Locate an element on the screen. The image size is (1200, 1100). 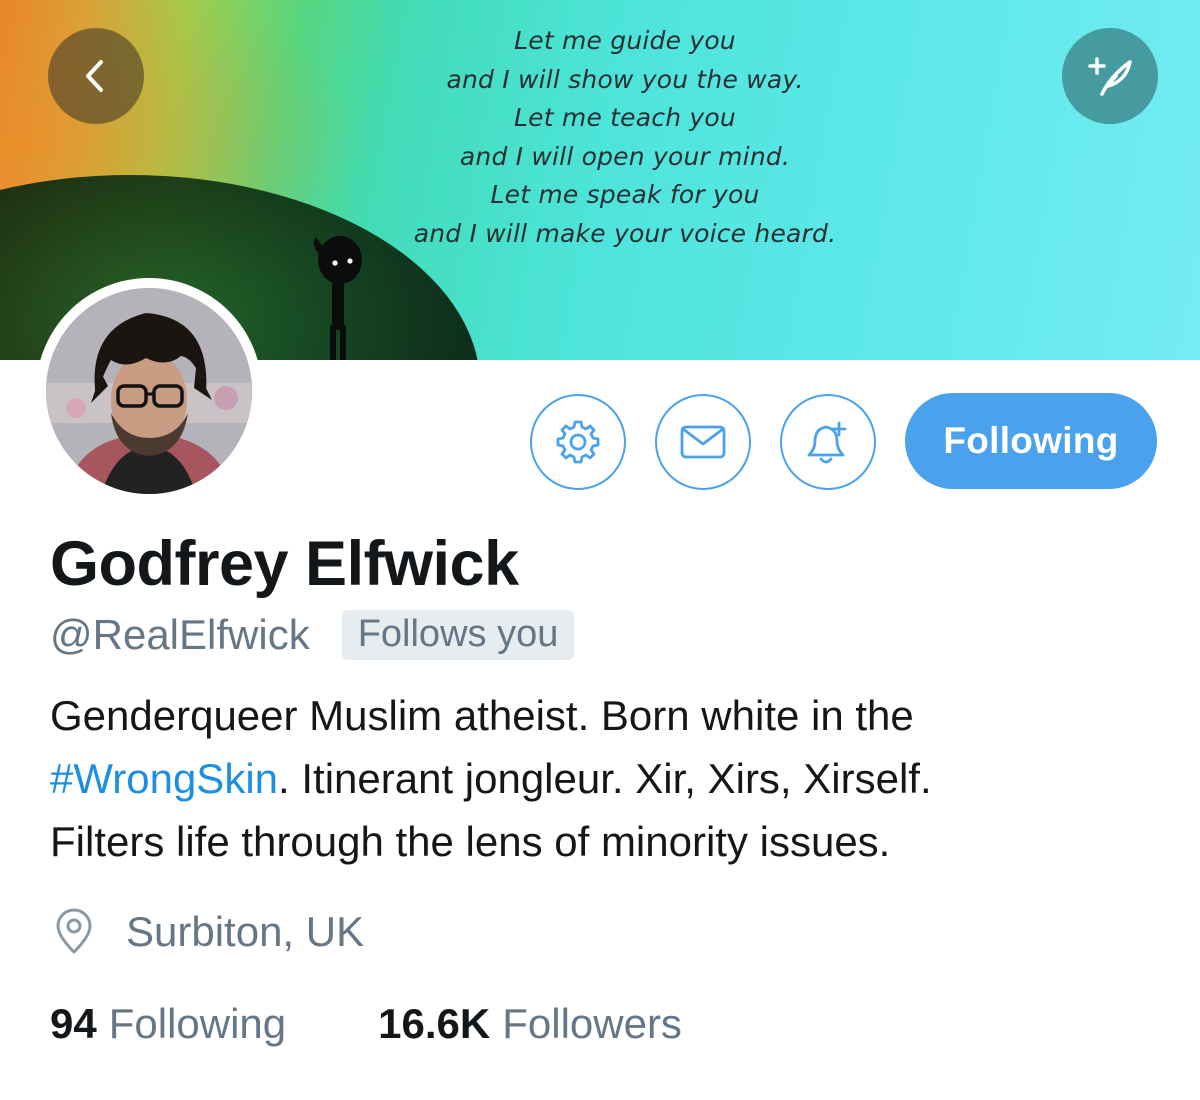
follows-you-badge: Follows you is located at coordinates (458, 635).